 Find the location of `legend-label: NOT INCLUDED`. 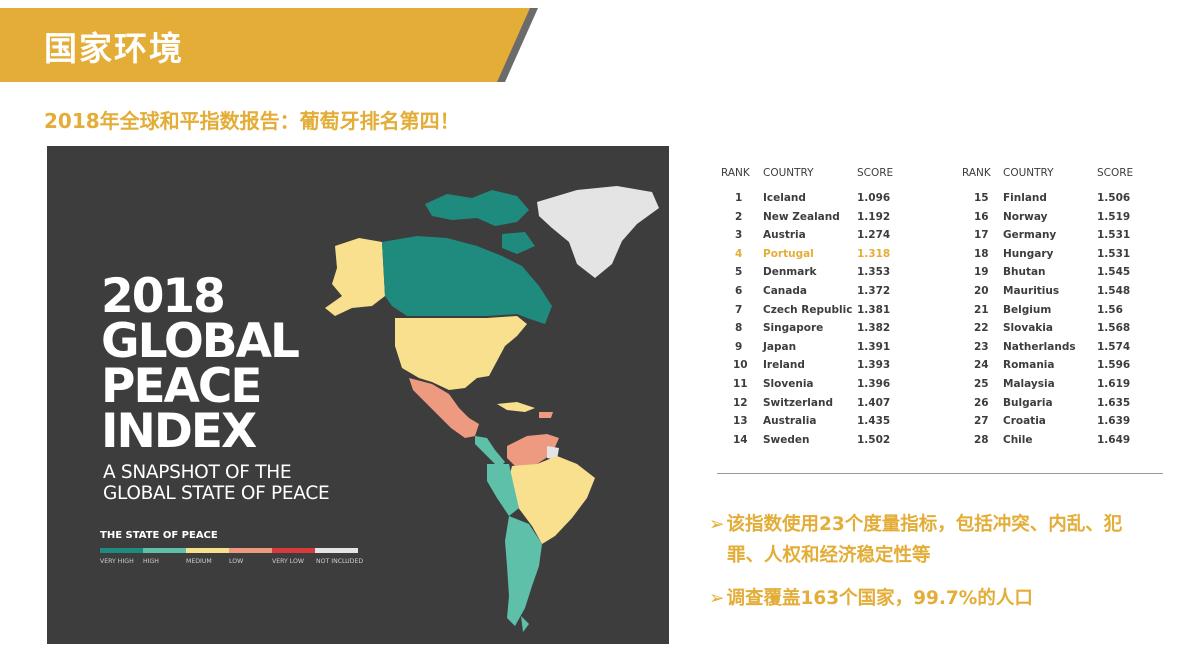

legend-label: NOT INCLUDED is located at coordinates (340, 561).